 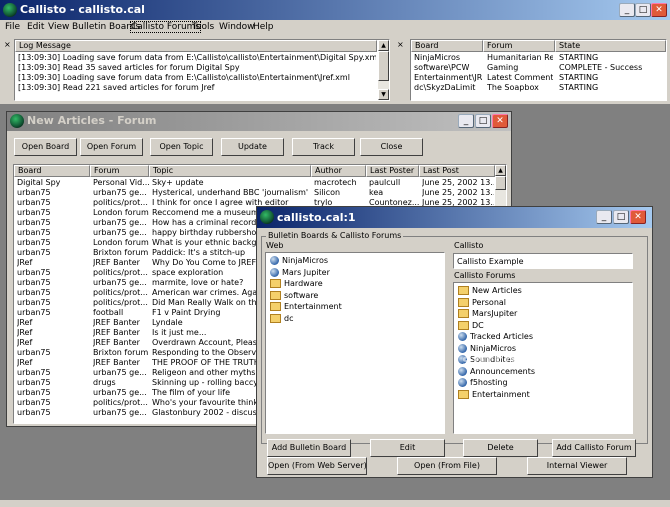 I want to click on tree-item: MarsJupiter, so click(x=487, y=313).